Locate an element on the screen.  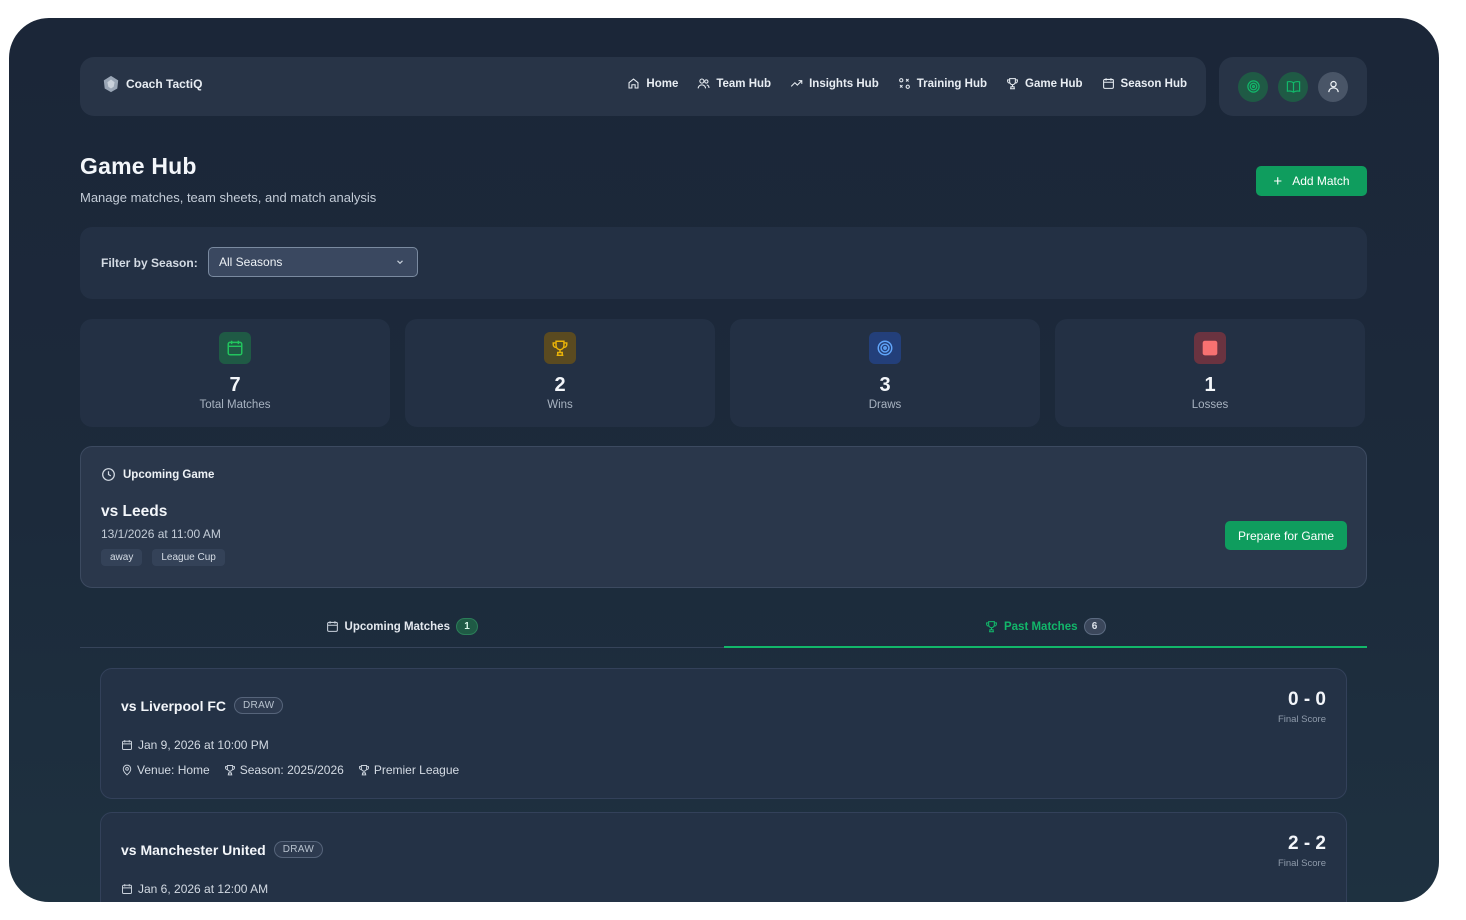
upcoming-heading-label: Upcoming Game is located at coordinates (169, 474).